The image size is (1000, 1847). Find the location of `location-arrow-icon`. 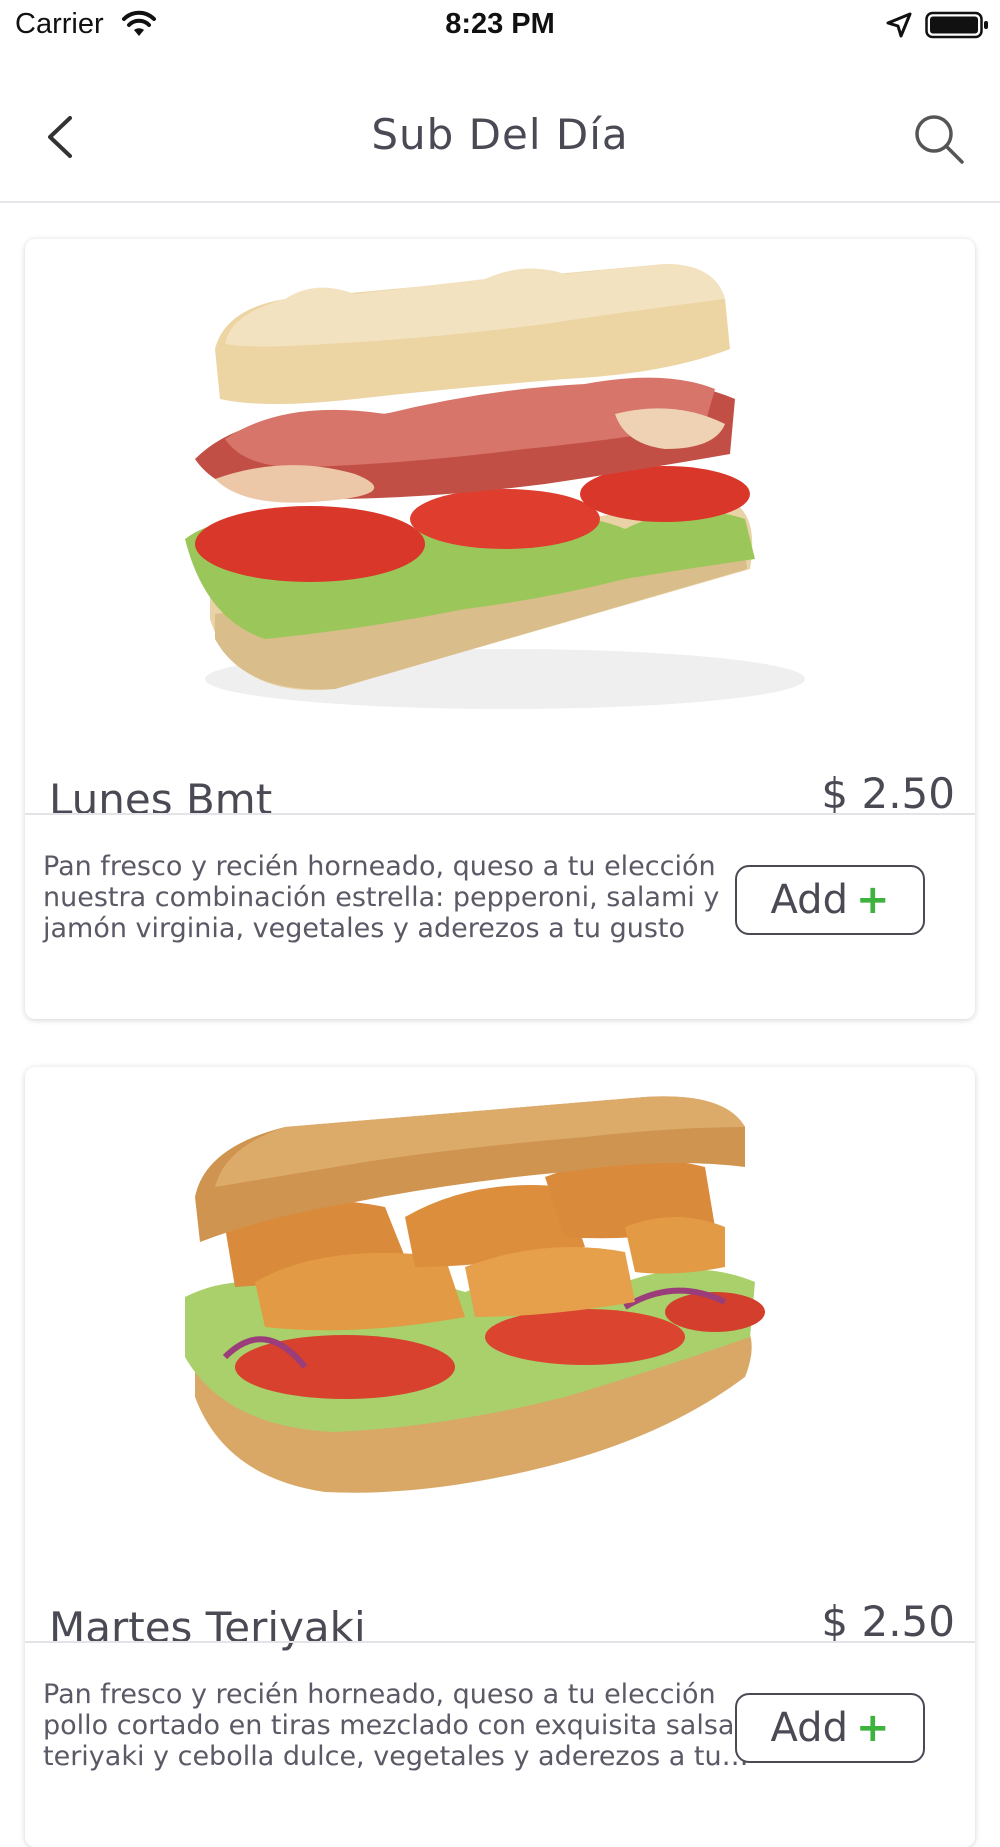

location-arrow-icon is located at coordinates (899, 25).